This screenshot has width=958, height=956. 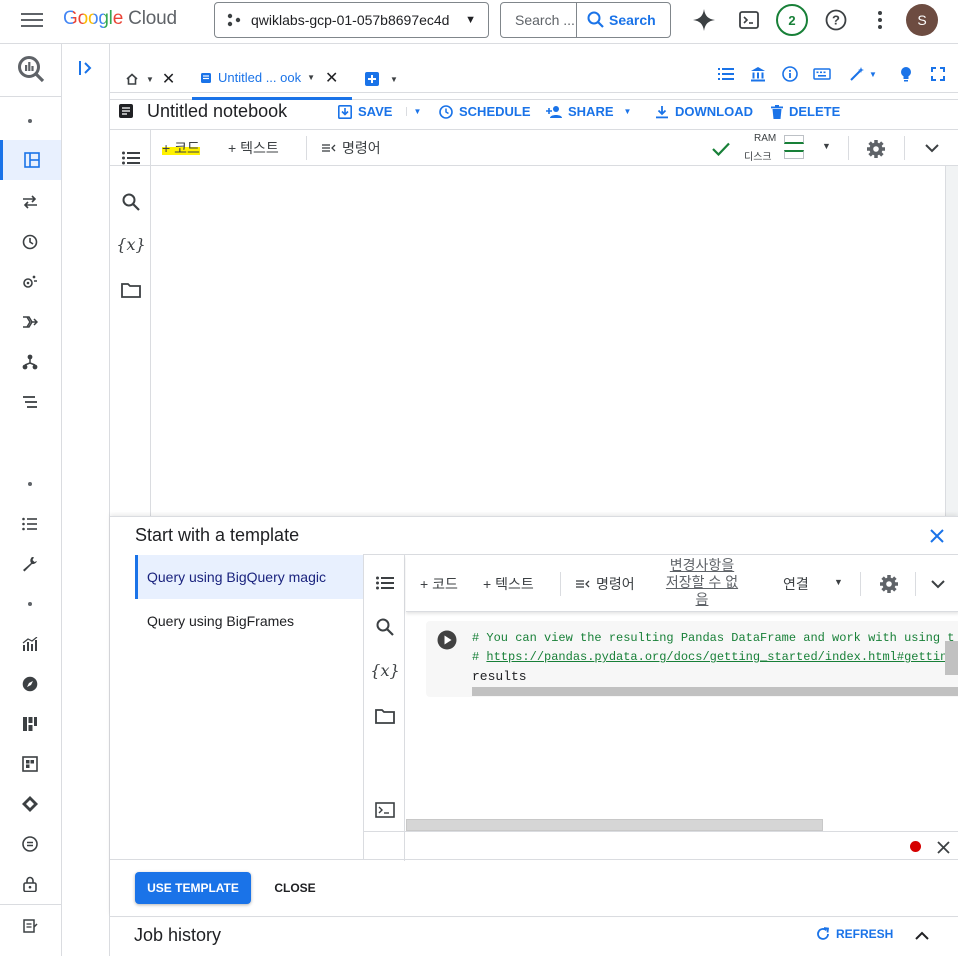 I want to click on expand-explorer-icon, so click(x=86, y=68).